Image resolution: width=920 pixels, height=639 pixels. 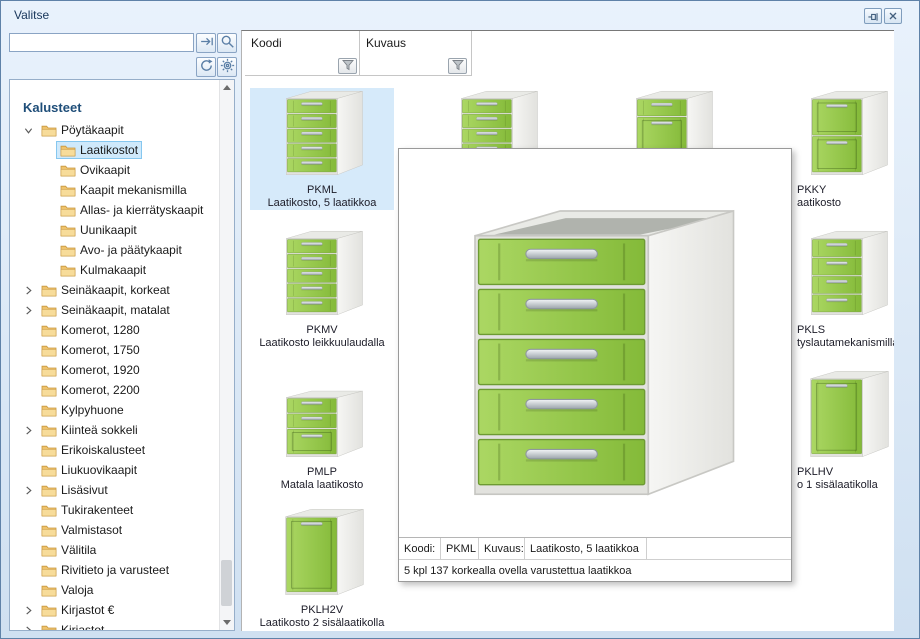 What do you see at coordinates (52, 107) in the screenshot?
I see `tree-root-label: Kalusteet` at bounding box center [52, 107].